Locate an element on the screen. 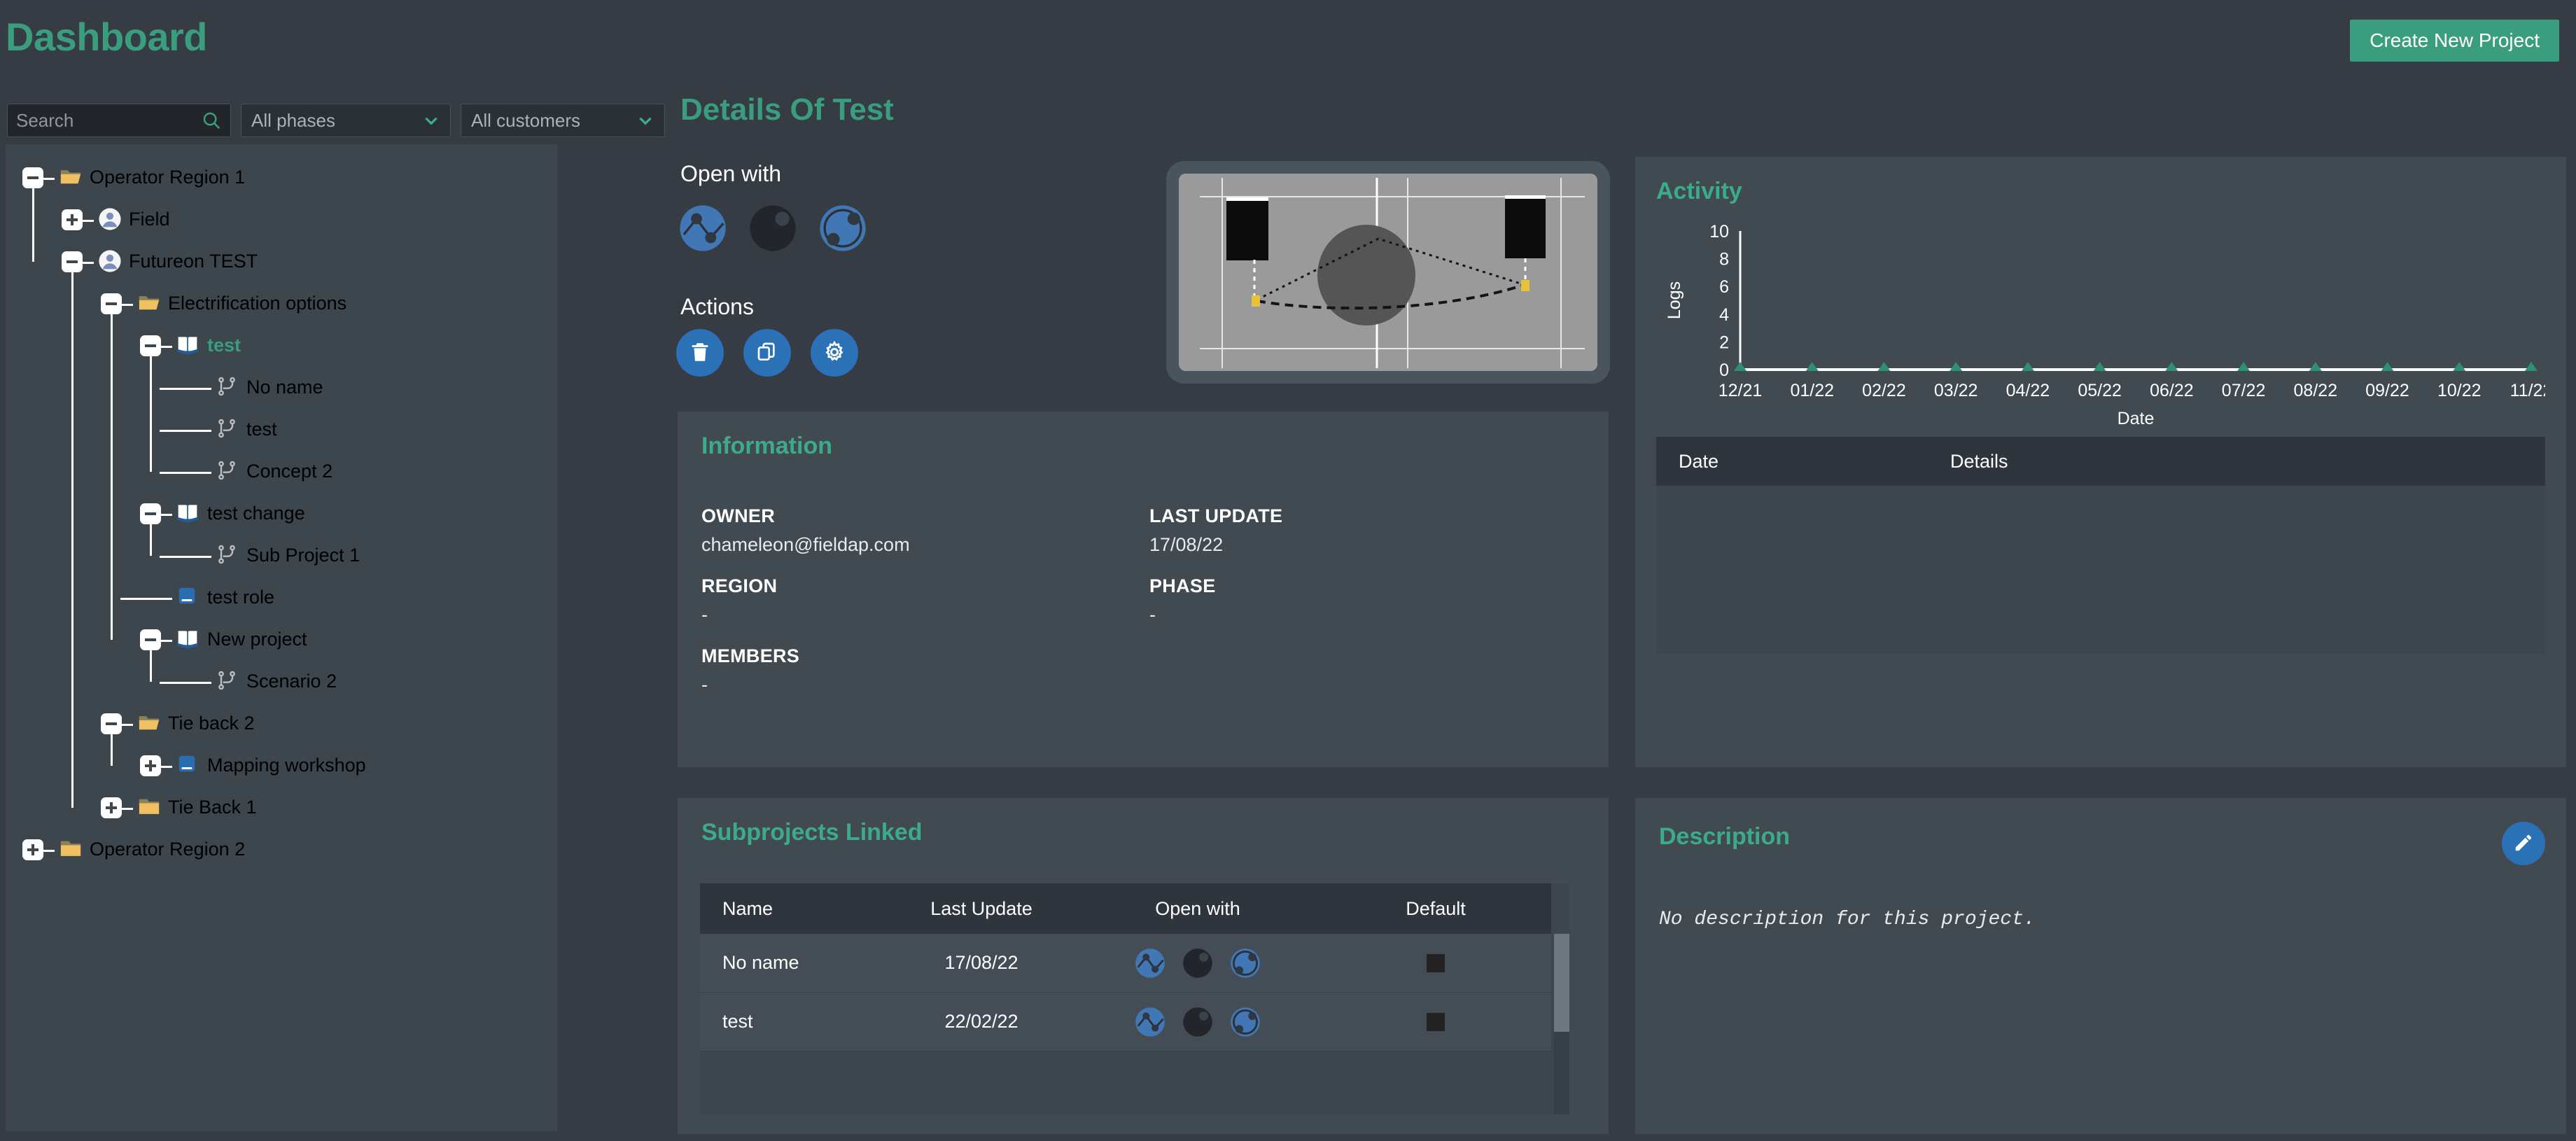 This screenshot has height=1141, width=2576. filter-bar: All phases All customers is located at coordinates (336, 120).